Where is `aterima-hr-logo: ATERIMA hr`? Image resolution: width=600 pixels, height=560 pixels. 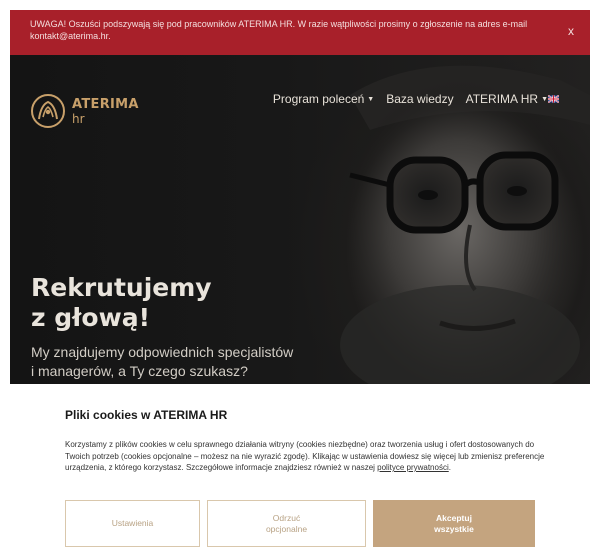
aterima-hr-logo: ATERIMA hr is located at coordinates (84, 111).